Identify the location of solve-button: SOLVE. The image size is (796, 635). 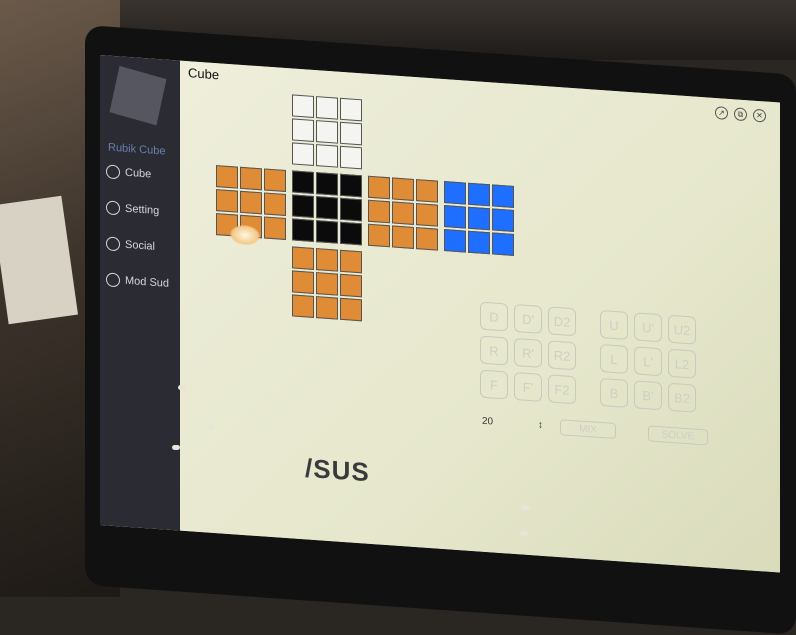
(678, 435).